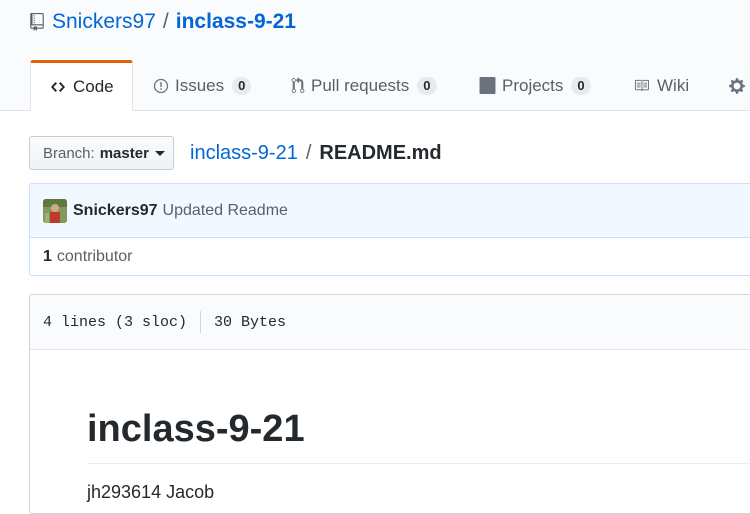 Image resolution: width=750 pixels, height=514 pixels. What do you see at coordinates (380, 152) in the screenshot?
I see `breadcrumb-file-name: README.md` at bounding box center [380, 152].